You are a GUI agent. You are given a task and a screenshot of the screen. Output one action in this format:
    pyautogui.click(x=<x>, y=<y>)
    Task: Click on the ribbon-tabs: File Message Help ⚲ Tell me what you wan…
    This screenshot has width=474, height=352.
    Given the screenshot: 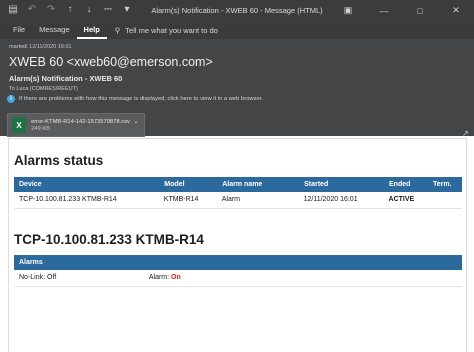 What is the action you would take?
    pyautogui.click(x=237, y=30)
    